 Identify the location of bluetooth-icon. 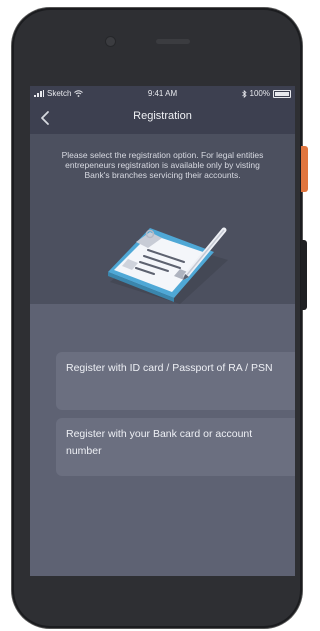
(244, 93).